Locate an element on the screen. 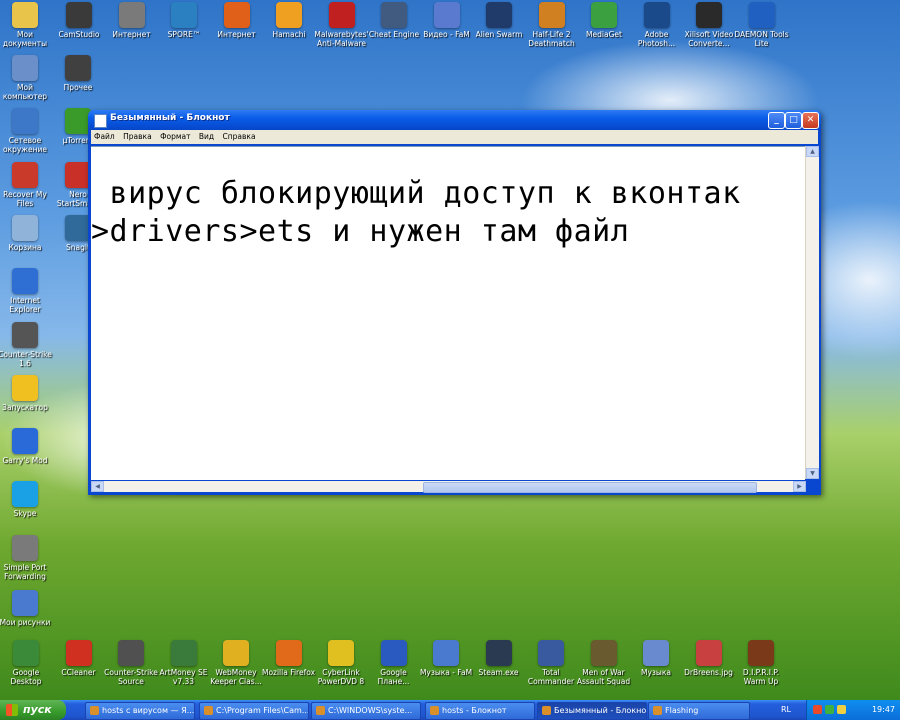 This screenshot has height=720, width=900. google-desktop-icon is located at coordinates (26, 653).